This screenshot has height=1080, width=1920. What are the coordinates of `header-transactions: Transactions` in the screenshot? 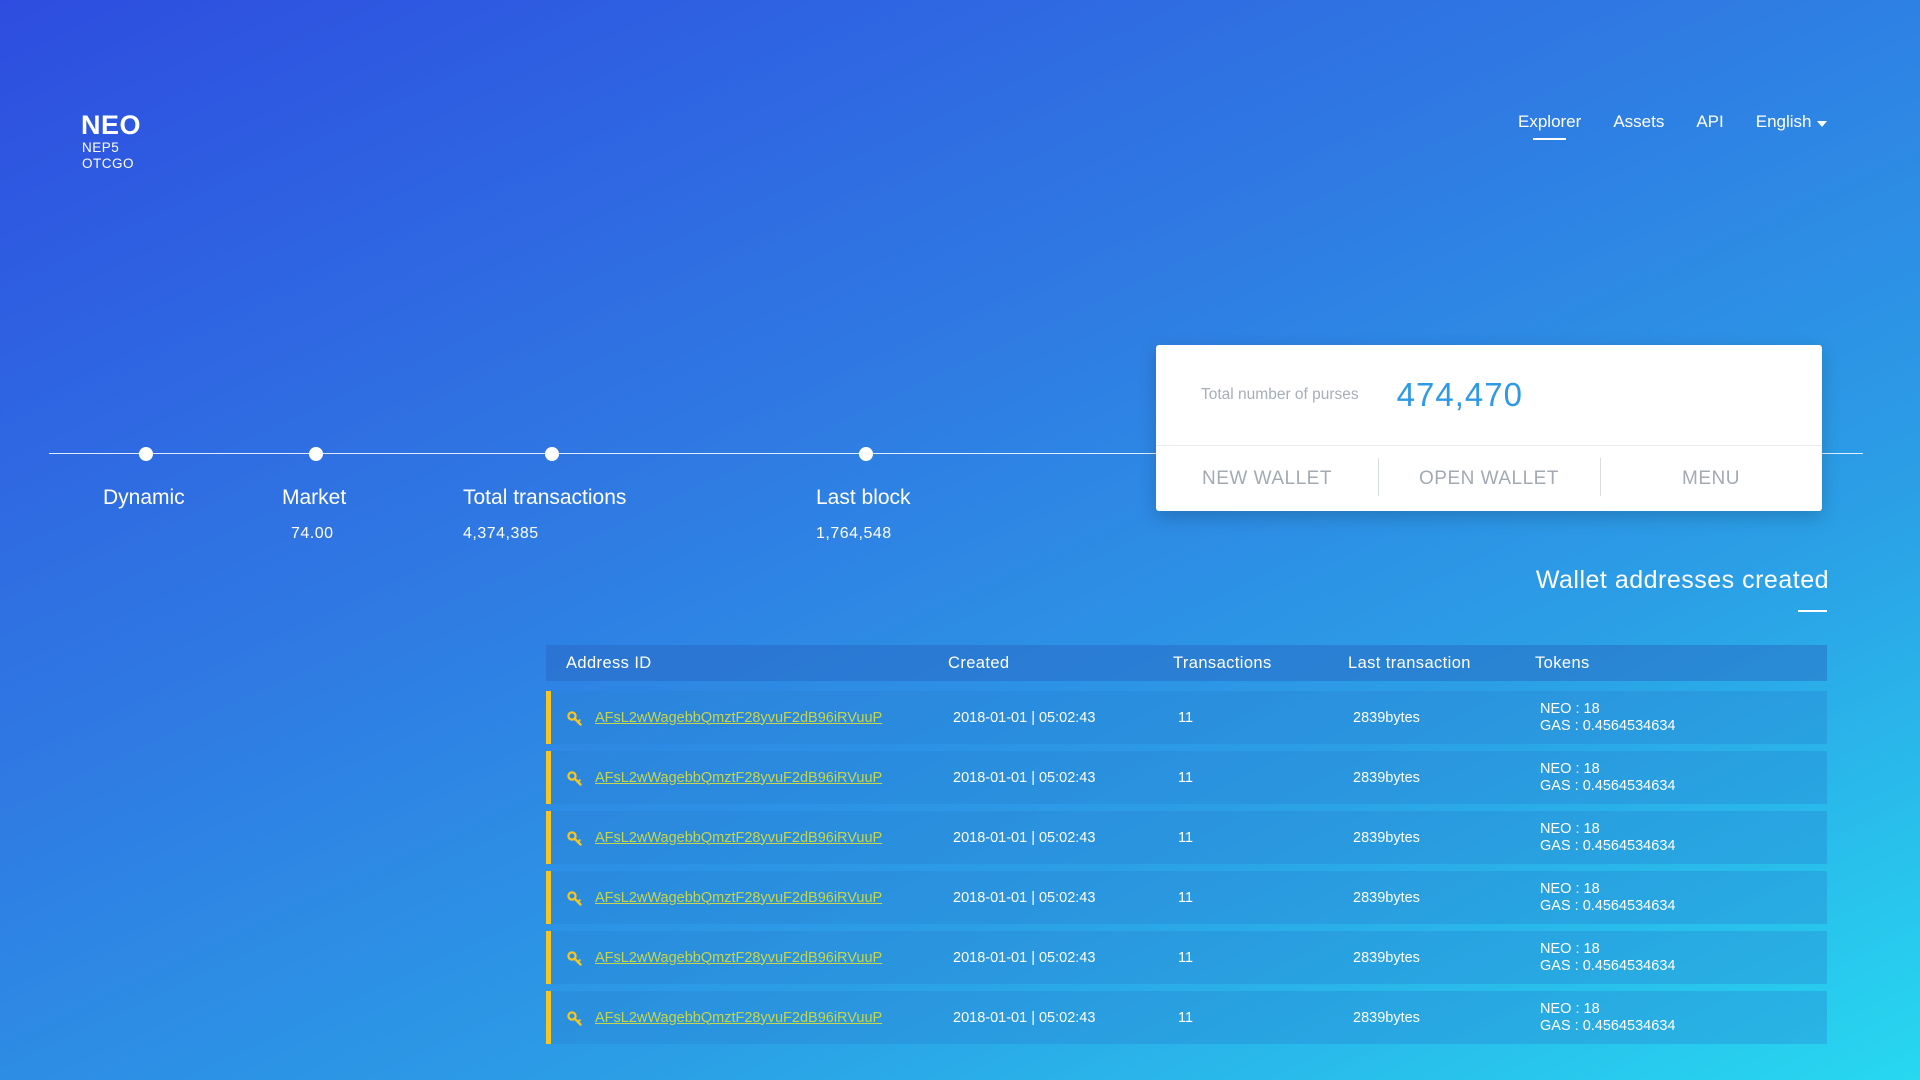 It's located at (1222, 662).